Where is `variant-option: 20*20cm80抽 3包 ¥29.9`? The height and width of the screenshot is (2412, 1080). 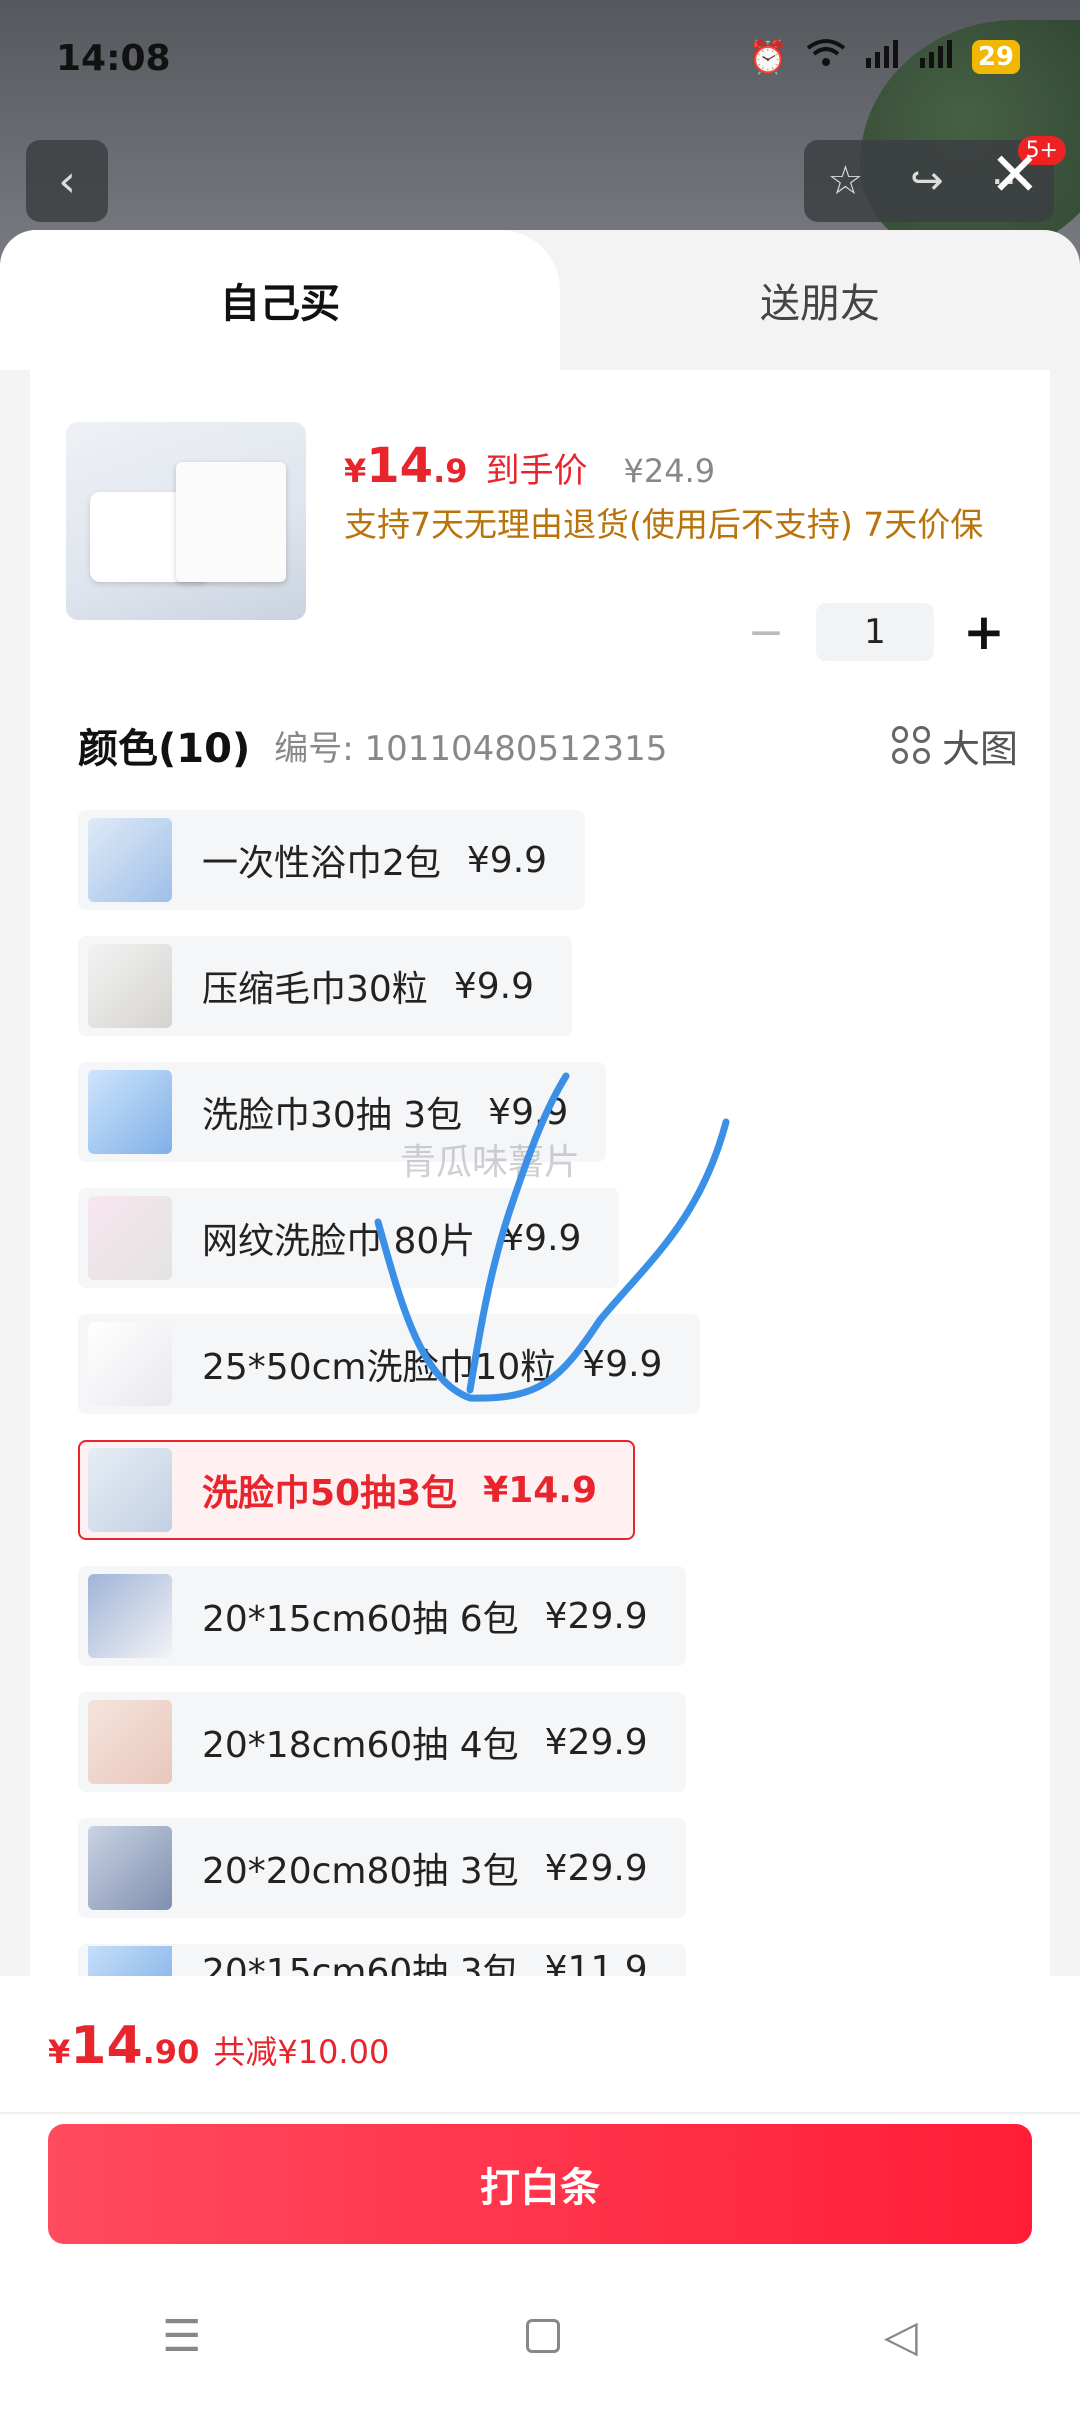 variant-option: 20*20cm80抽 3包 ¥29.9 is located at coordinates (382, 1868).